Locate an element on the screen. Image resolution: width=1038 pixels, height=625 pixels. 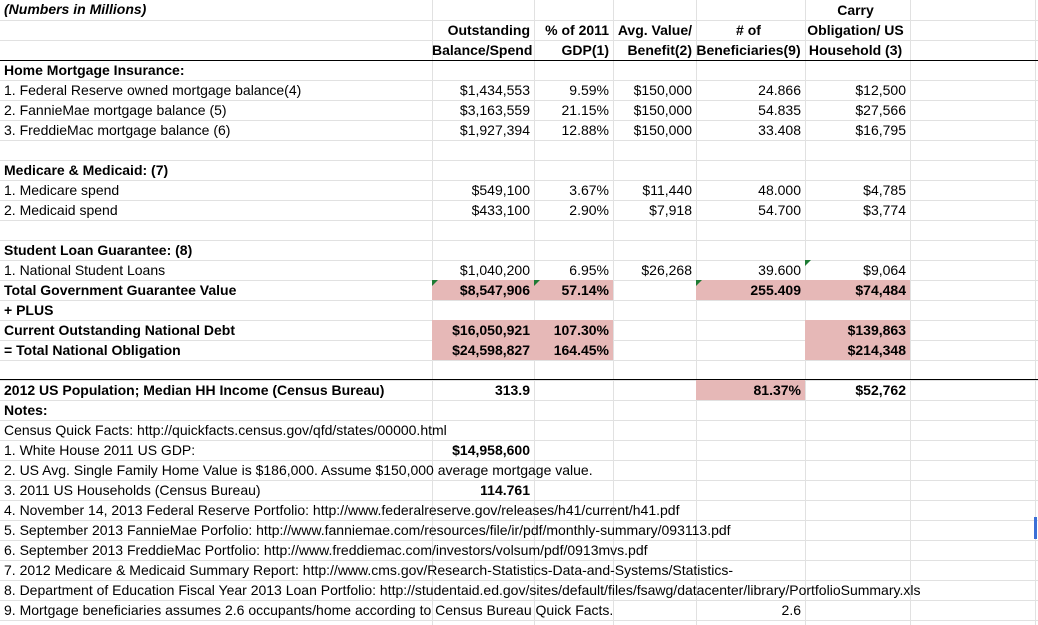
cell-b: $1,927,394 is located at coordinates (494, 130).